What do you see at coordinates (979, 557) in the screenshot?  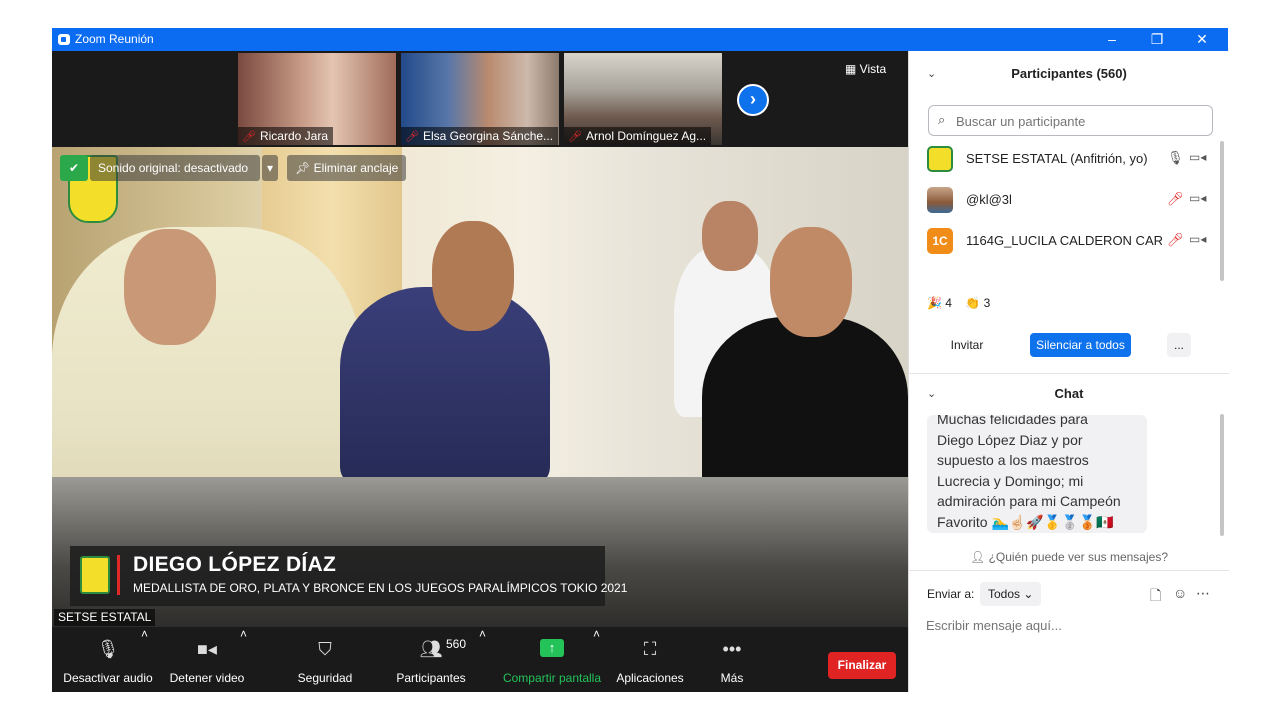 I see `person-icon: 👤︎` at bounding box center [979, 557].